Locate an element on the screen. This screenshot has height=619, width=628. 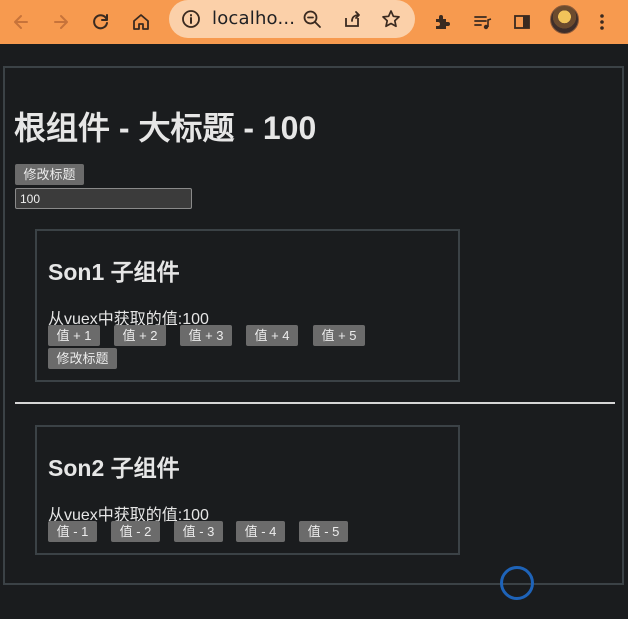
back-button is located at coordinates (21, 22).